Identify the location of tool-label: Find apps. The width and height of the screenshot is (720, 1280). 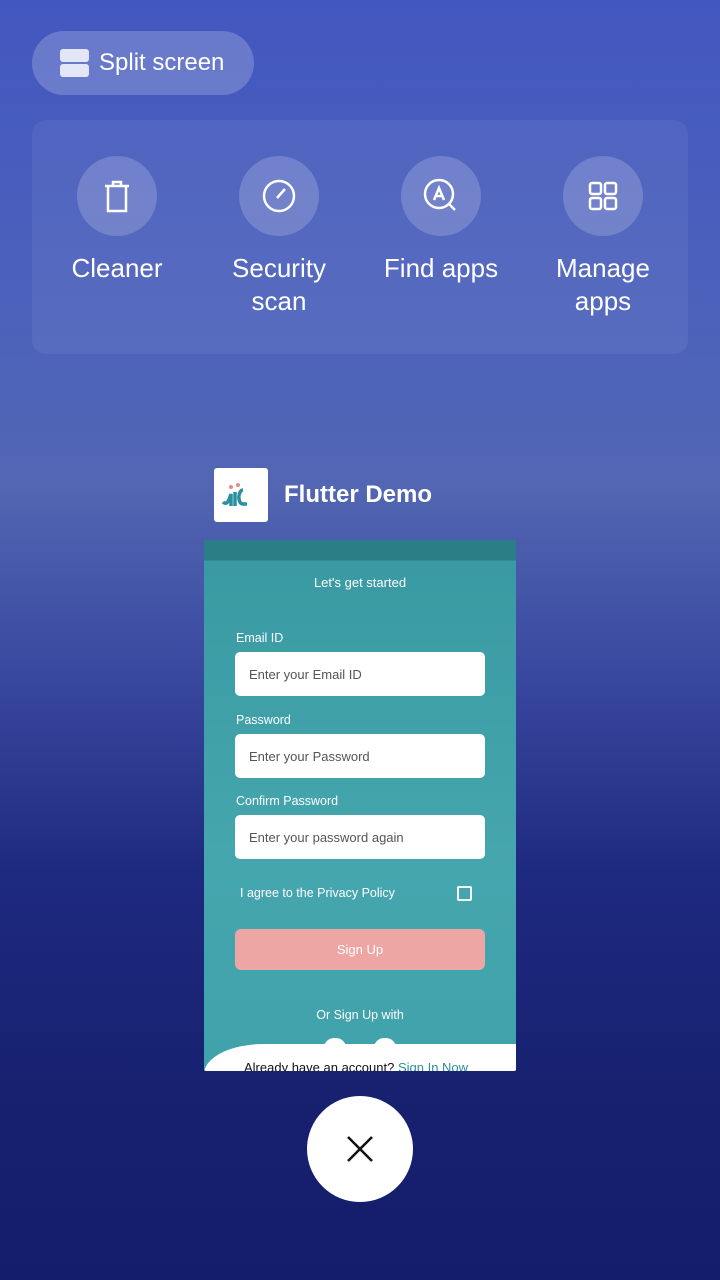
(441, 268).